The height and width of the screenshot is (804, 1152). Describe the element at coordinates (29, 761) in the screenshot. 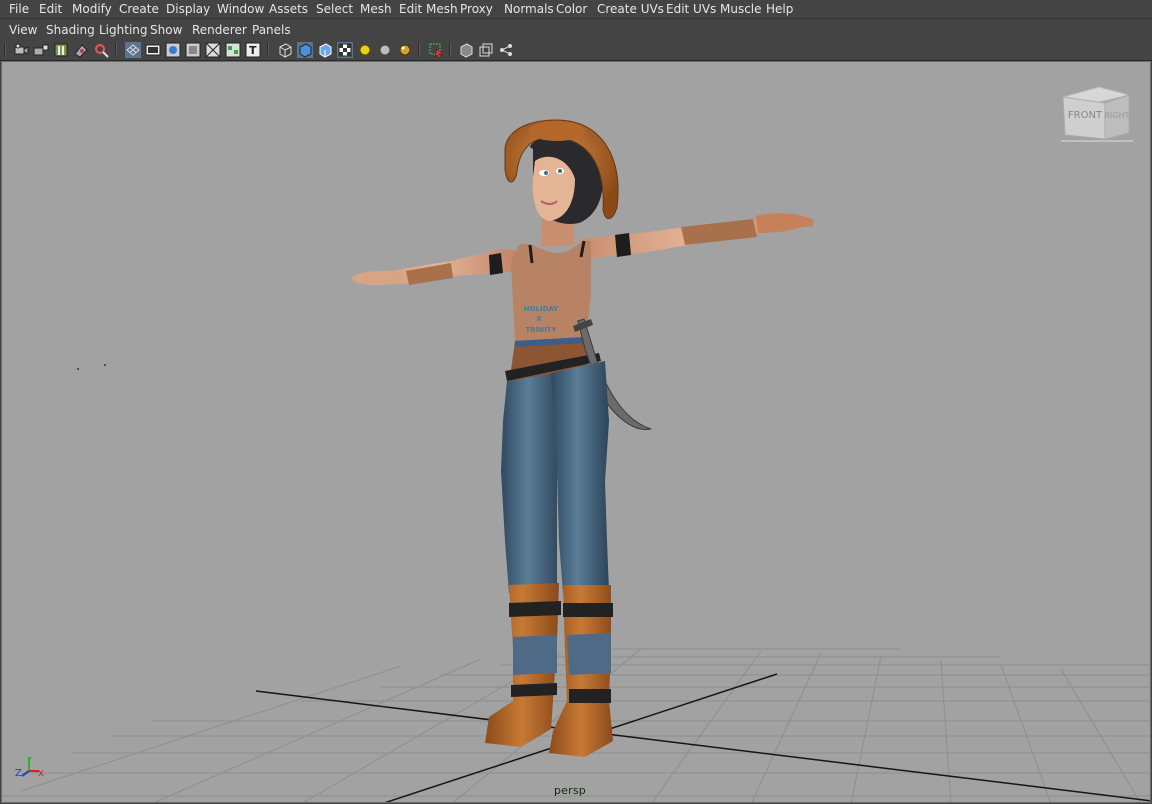

I see `axis-y-label: Y` at that location.